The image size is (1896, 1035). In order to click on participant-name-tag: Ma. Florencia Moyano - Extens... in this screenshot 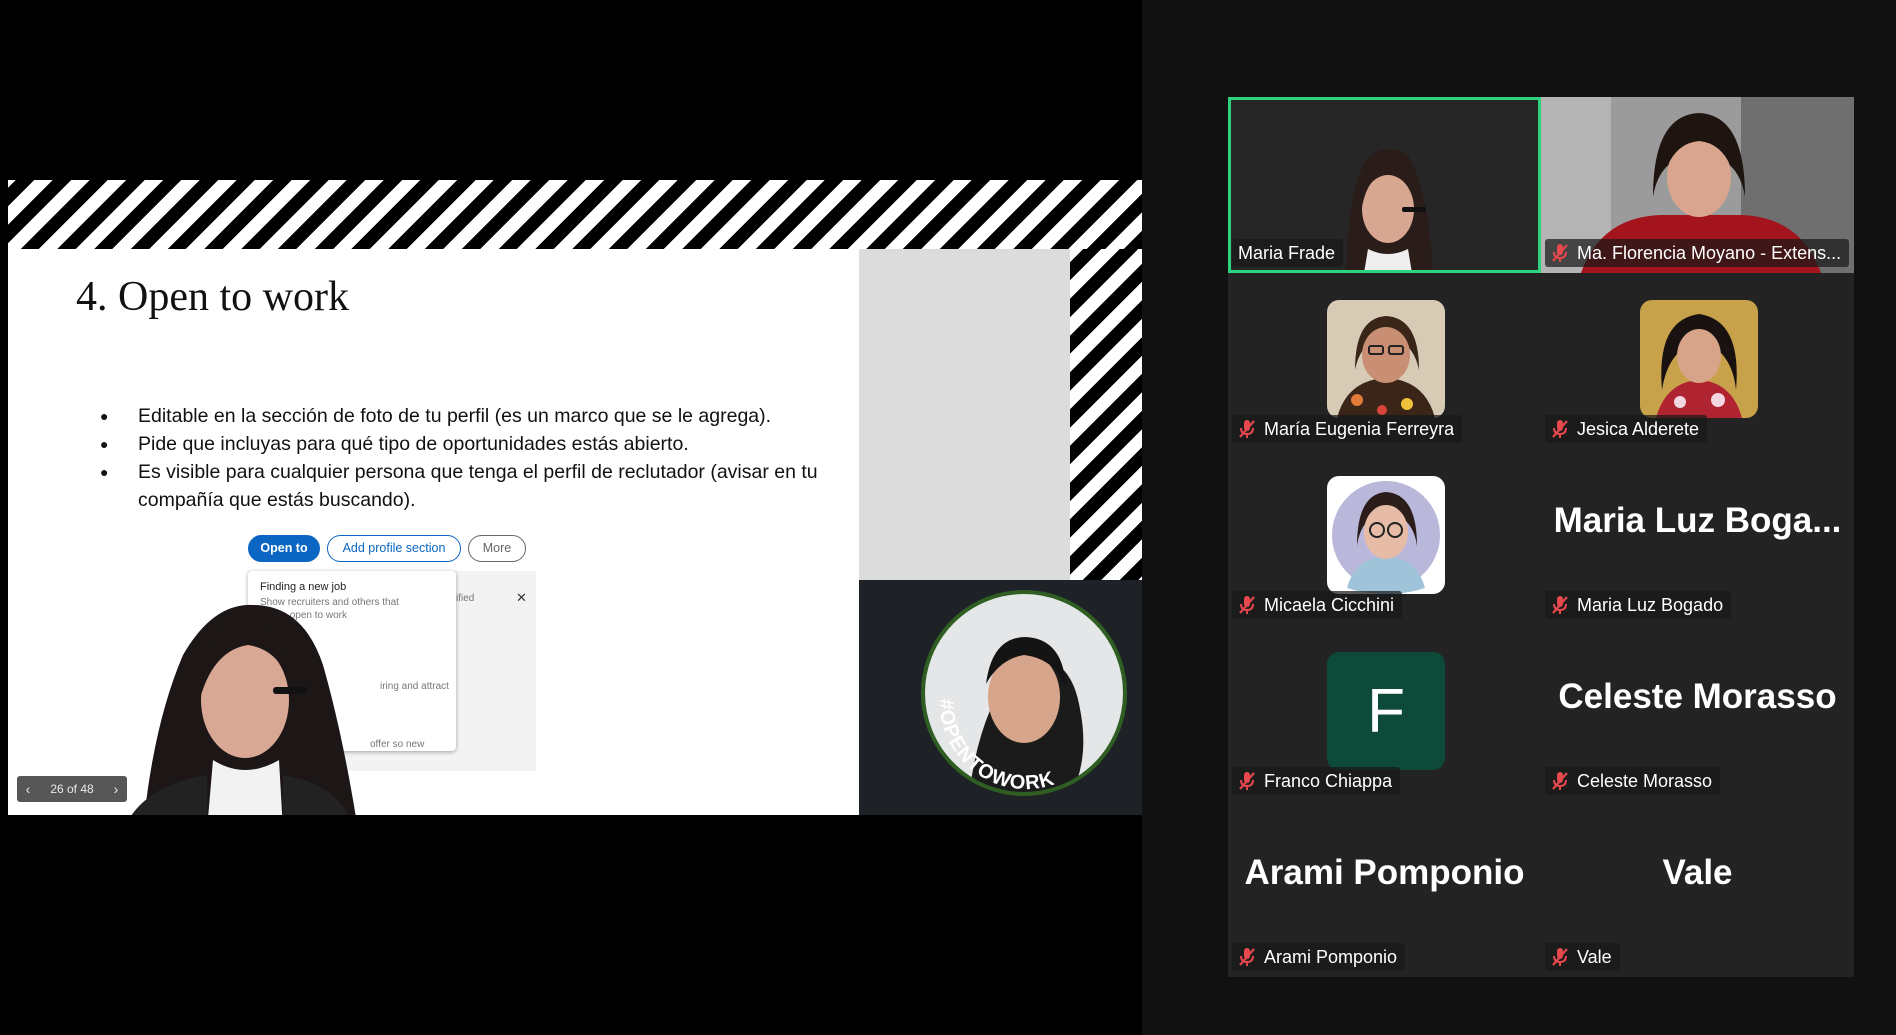, I will do `click(1697, 253)`.